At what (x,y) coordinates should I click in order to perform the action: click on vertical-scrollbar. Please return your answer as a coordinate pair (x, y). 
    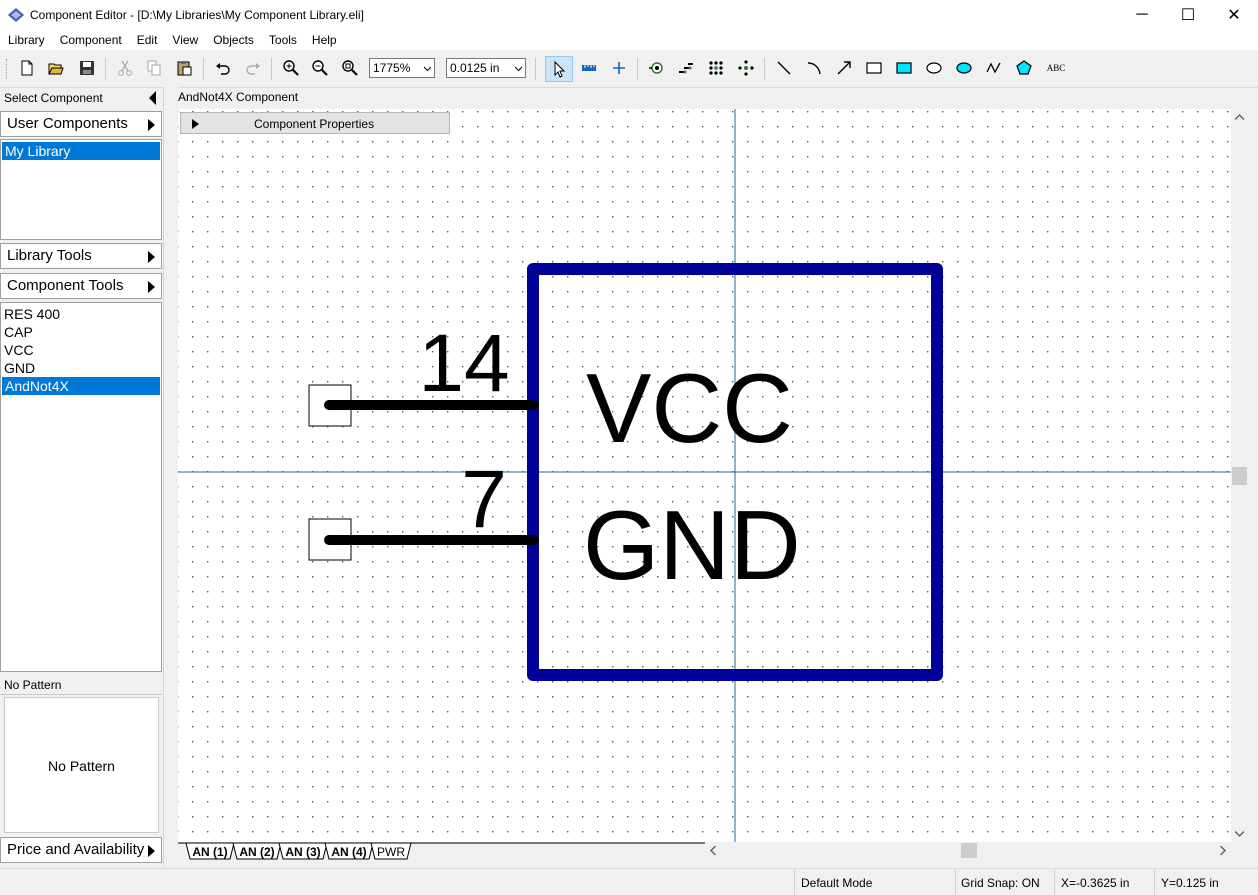
    Looking at the image, I should click on (1239, 475).